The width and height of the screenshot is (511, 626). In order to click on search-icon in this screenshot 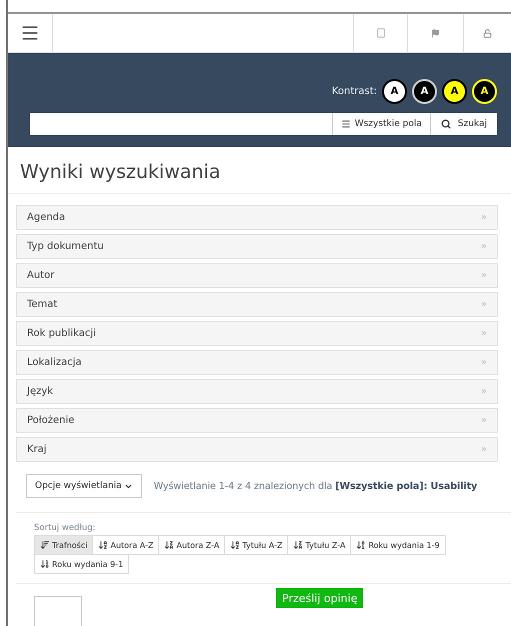, I will do `click(445, 124)`.